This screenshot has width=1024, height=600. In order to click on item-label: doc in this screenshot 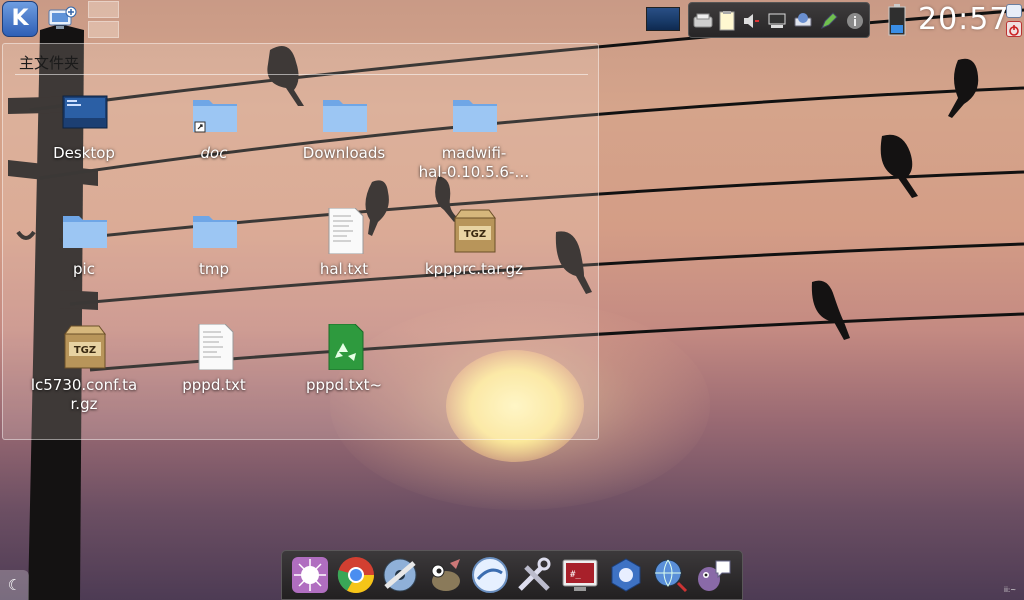, I will do `click(214, 153)`.